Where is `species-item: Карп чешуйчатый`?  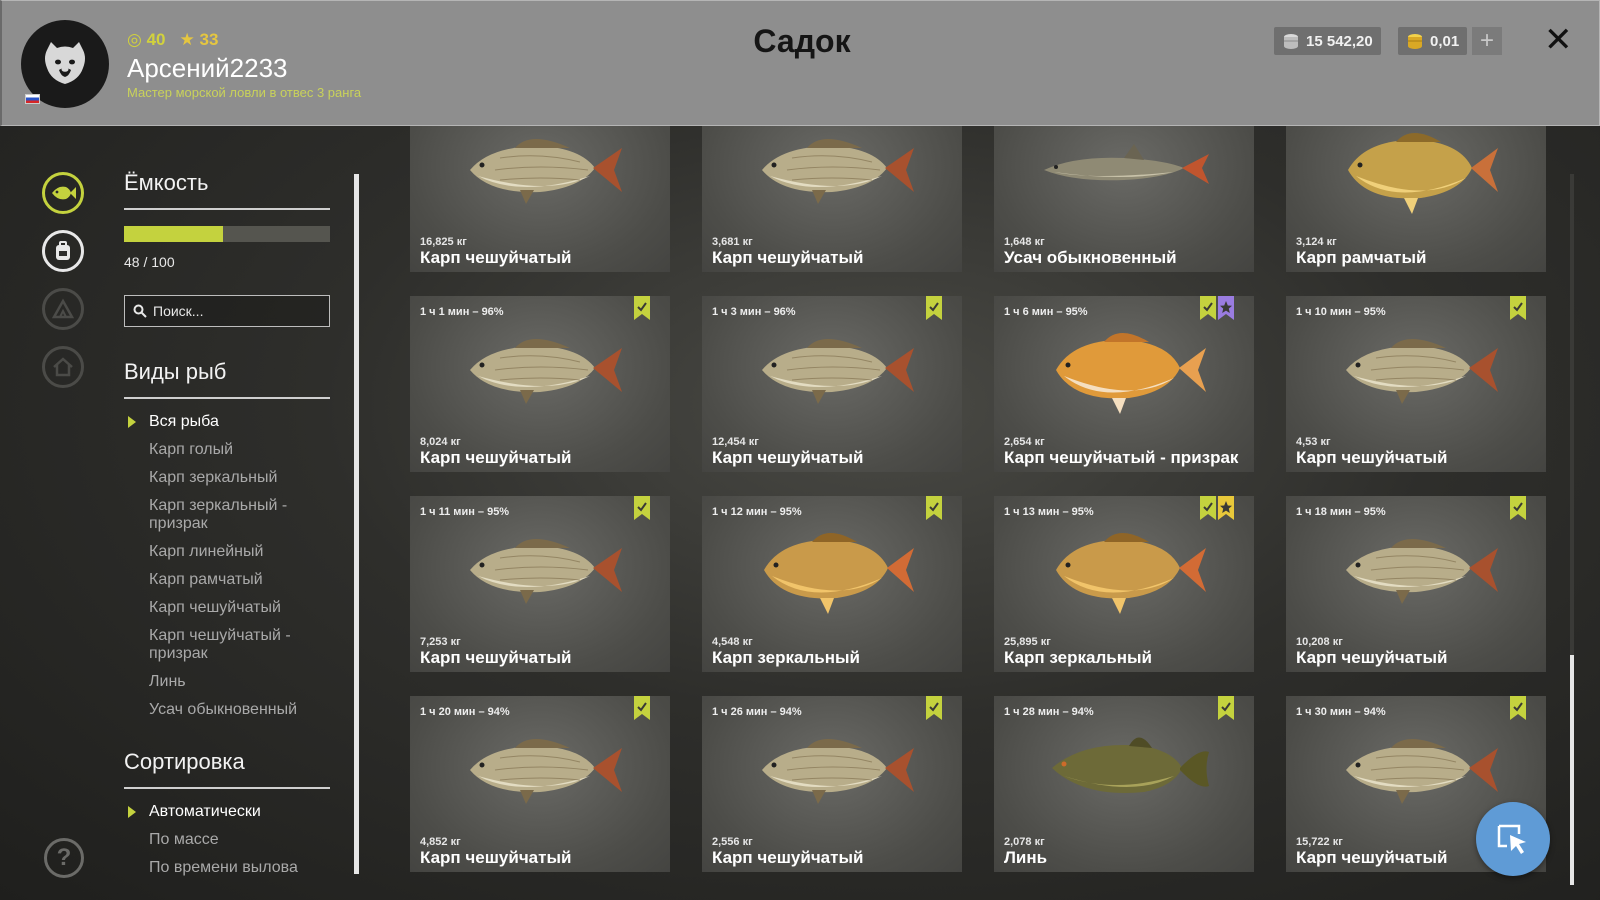
species-item: Карп чешуйчатый is located at coordinates (219, 608).